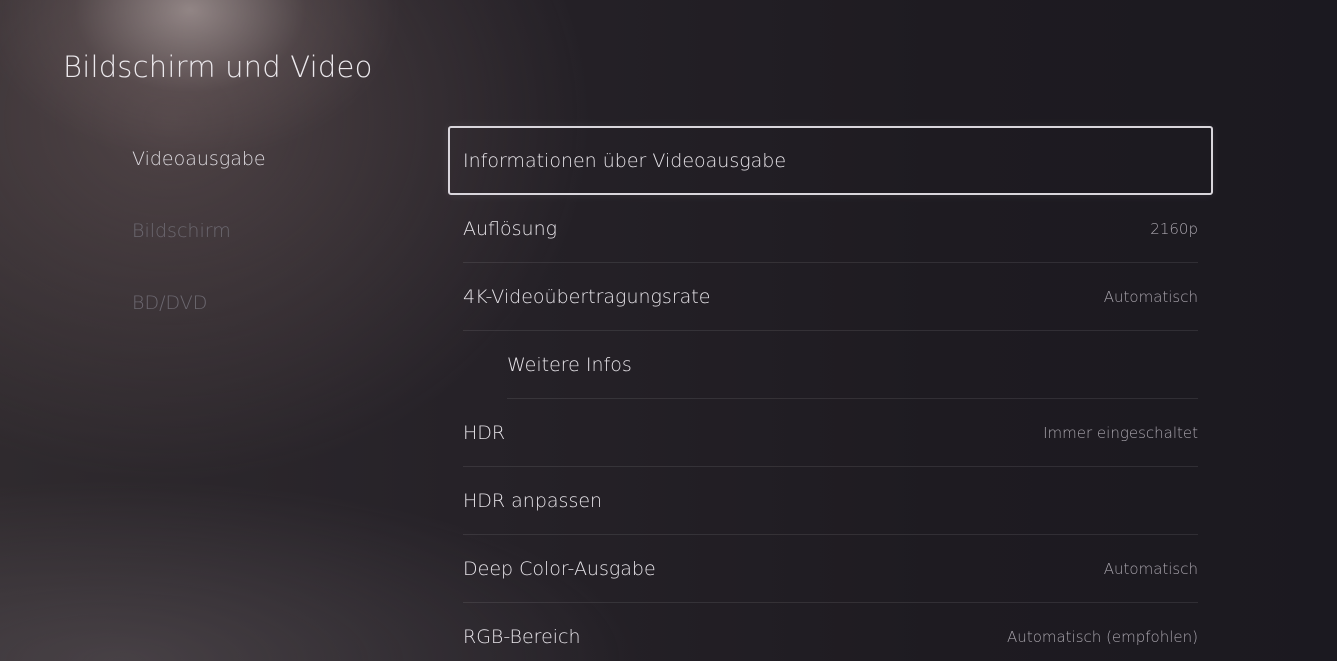 Image resolution: width=1337 pixels, height=661 pixels. What do you see at coordinates (218, 67) in the screenshot?
I see `page-title: Bildschirm und Video` at bounding box center [218, 67].